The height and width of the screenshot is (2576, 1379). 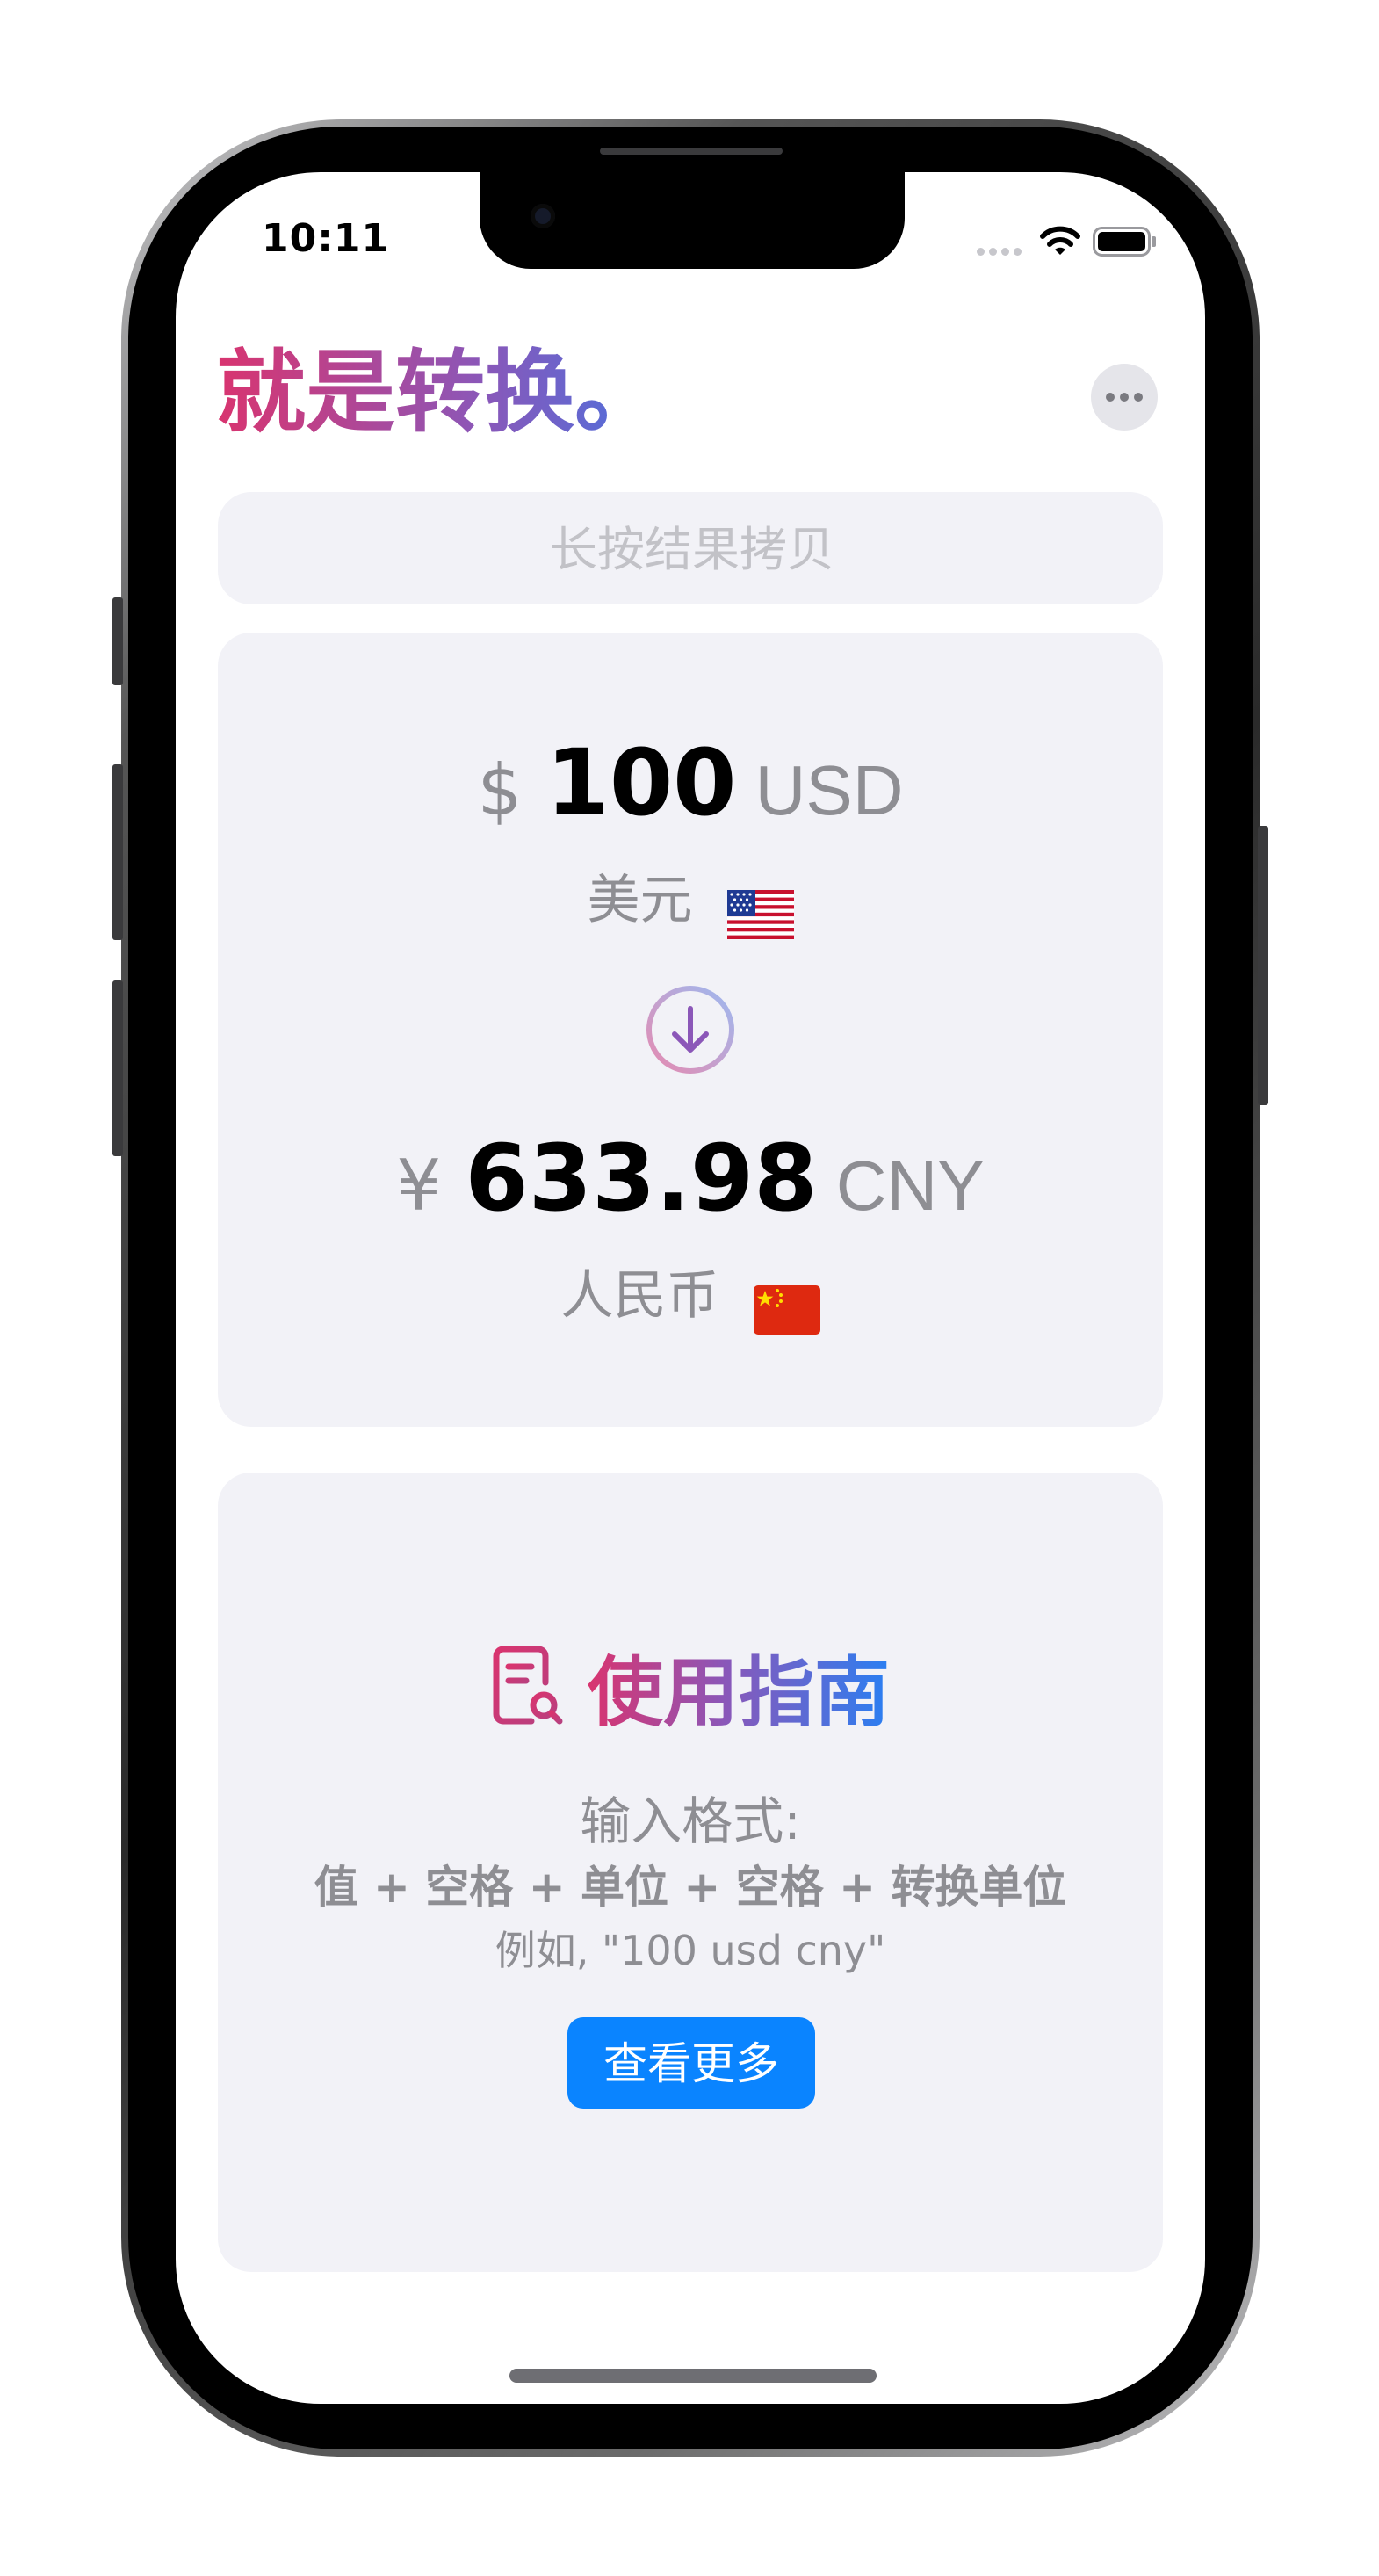 I want to click on view-more-button: 查看更多, so click(x=691, y=2063).